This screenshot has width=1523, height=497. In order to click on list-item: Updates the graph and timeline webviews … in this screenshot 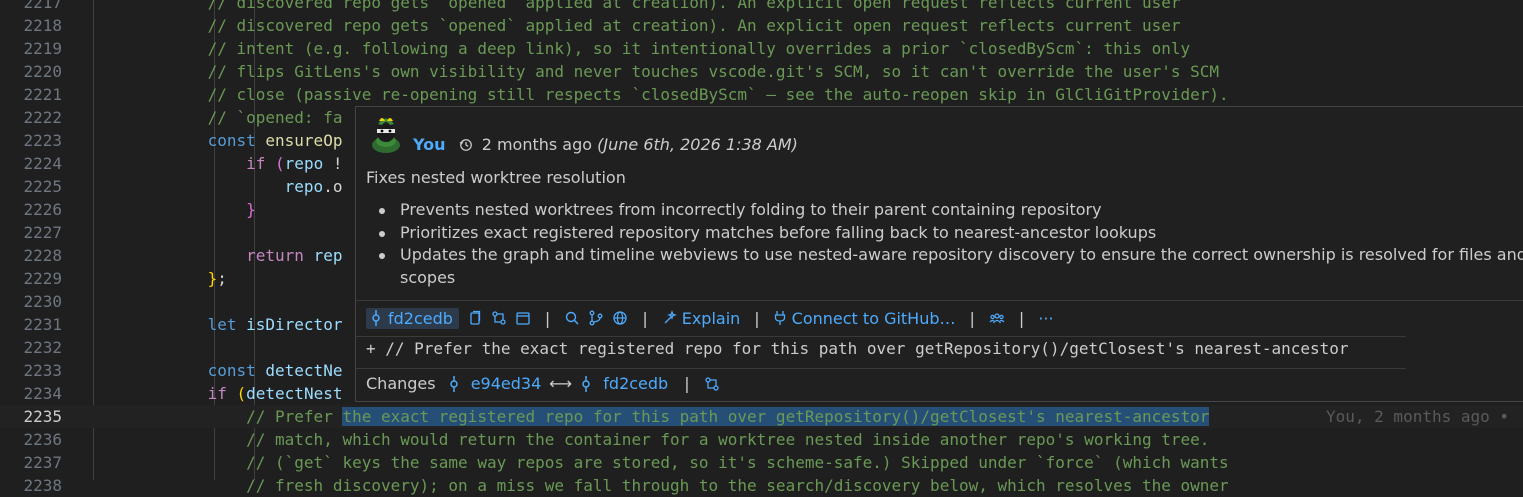, I will do `click(951, 266)`.